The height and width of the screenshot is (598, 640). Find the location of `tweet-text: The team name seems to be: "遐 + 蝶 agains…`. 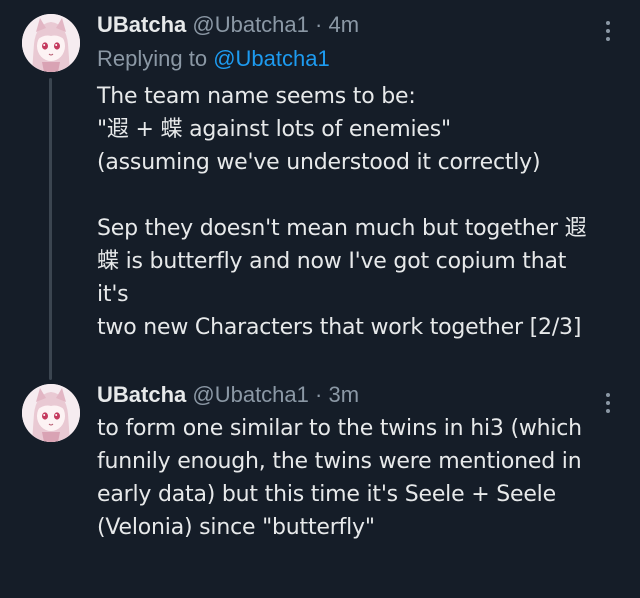

tweet-text: The team name seems to be: "遐 + 蝶 agains… is located at coordinates (319, 129).